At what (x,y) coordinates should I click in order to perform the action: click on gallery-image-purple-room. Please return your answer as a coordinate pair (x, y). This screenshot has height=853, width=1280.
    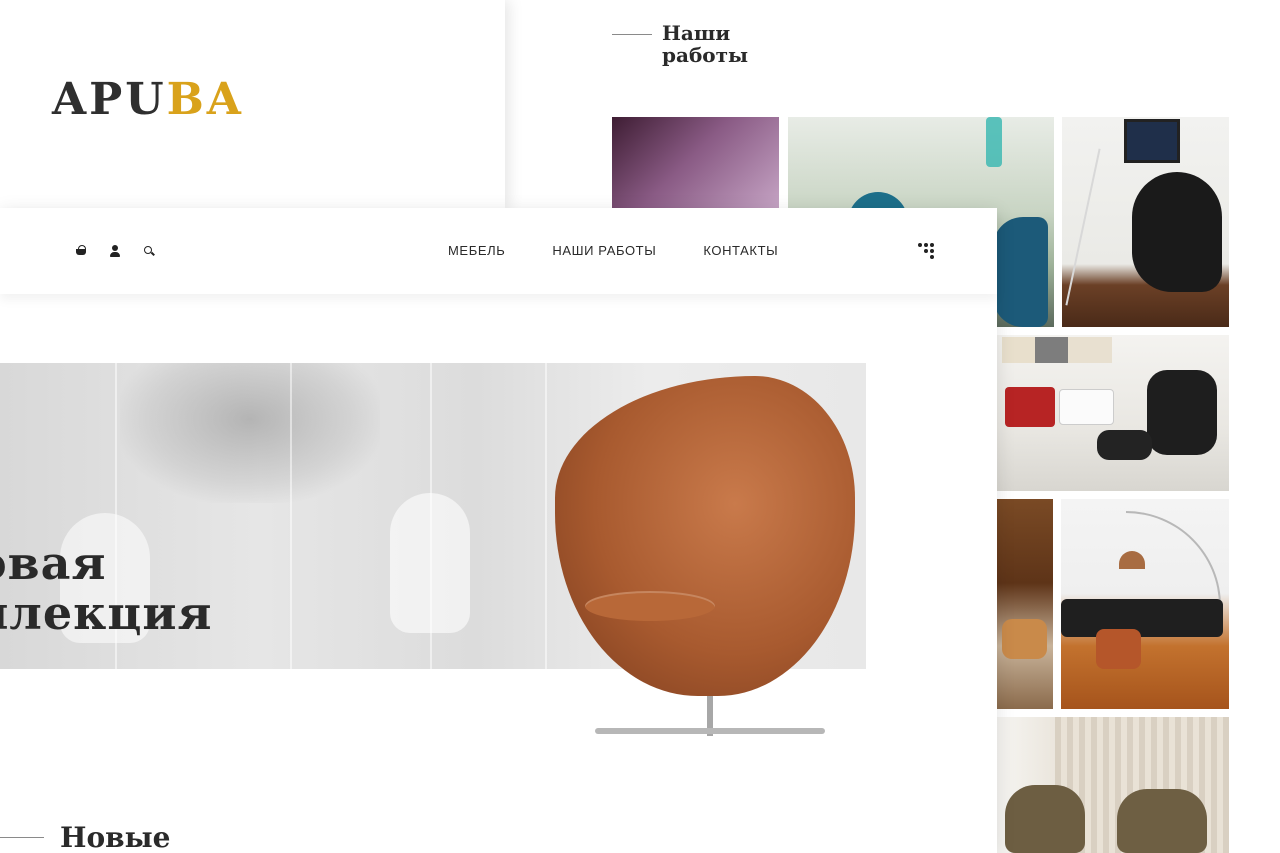
    Looking at the image, I should click on (695, 167).